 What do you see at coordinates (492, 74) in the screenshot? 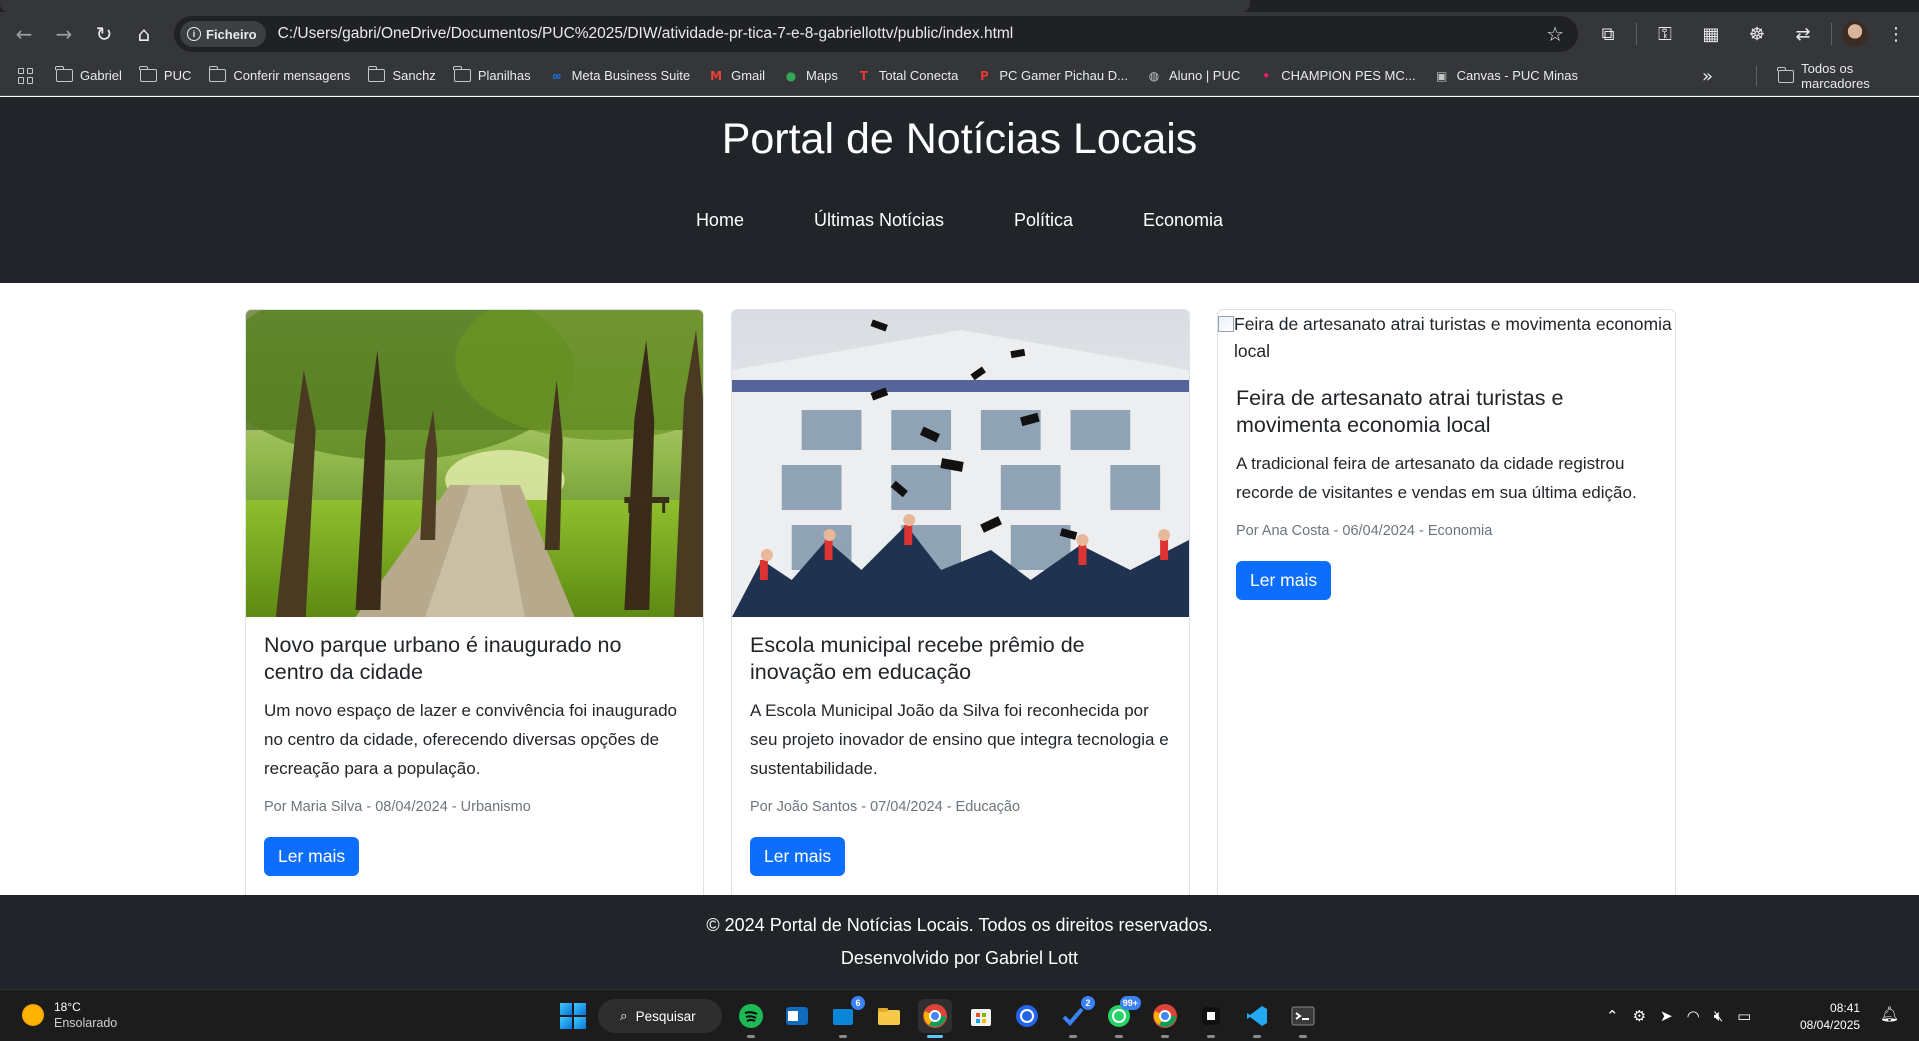
I see `bookmark-item: Planilhas` at bounding box center [492, 74].